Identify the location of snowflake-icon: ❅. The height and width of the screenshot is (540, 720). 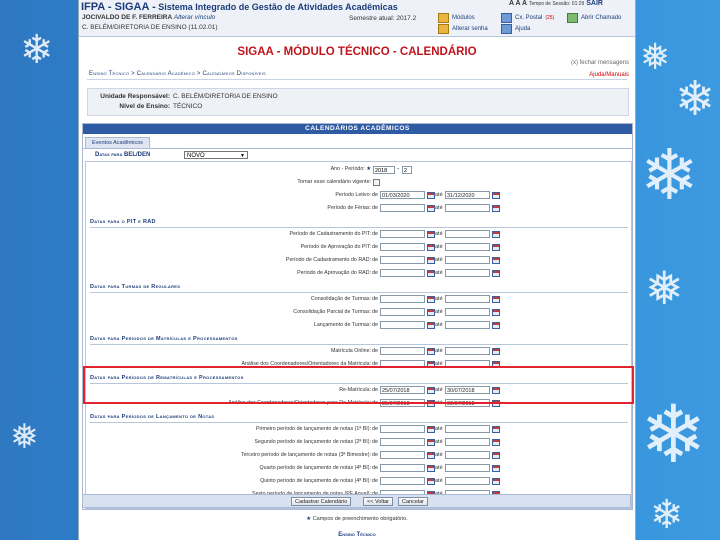
(664, 288).